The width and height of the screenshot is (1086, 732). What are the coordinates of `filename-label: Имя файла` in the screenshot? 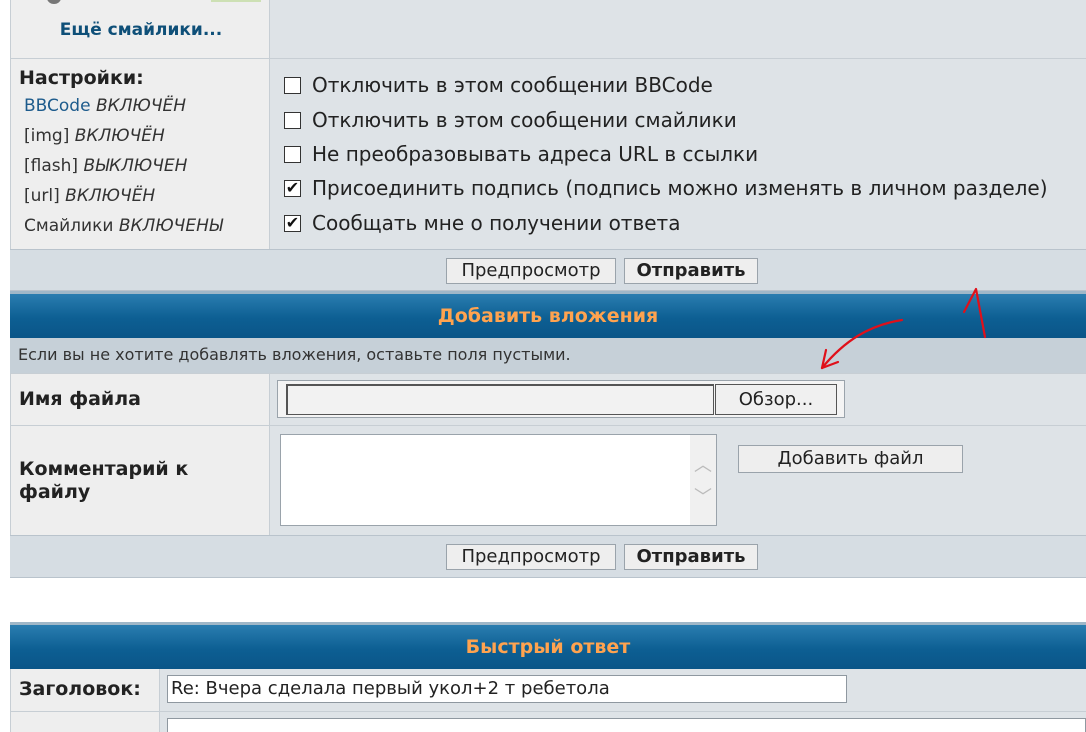 It's located at (80, 399).